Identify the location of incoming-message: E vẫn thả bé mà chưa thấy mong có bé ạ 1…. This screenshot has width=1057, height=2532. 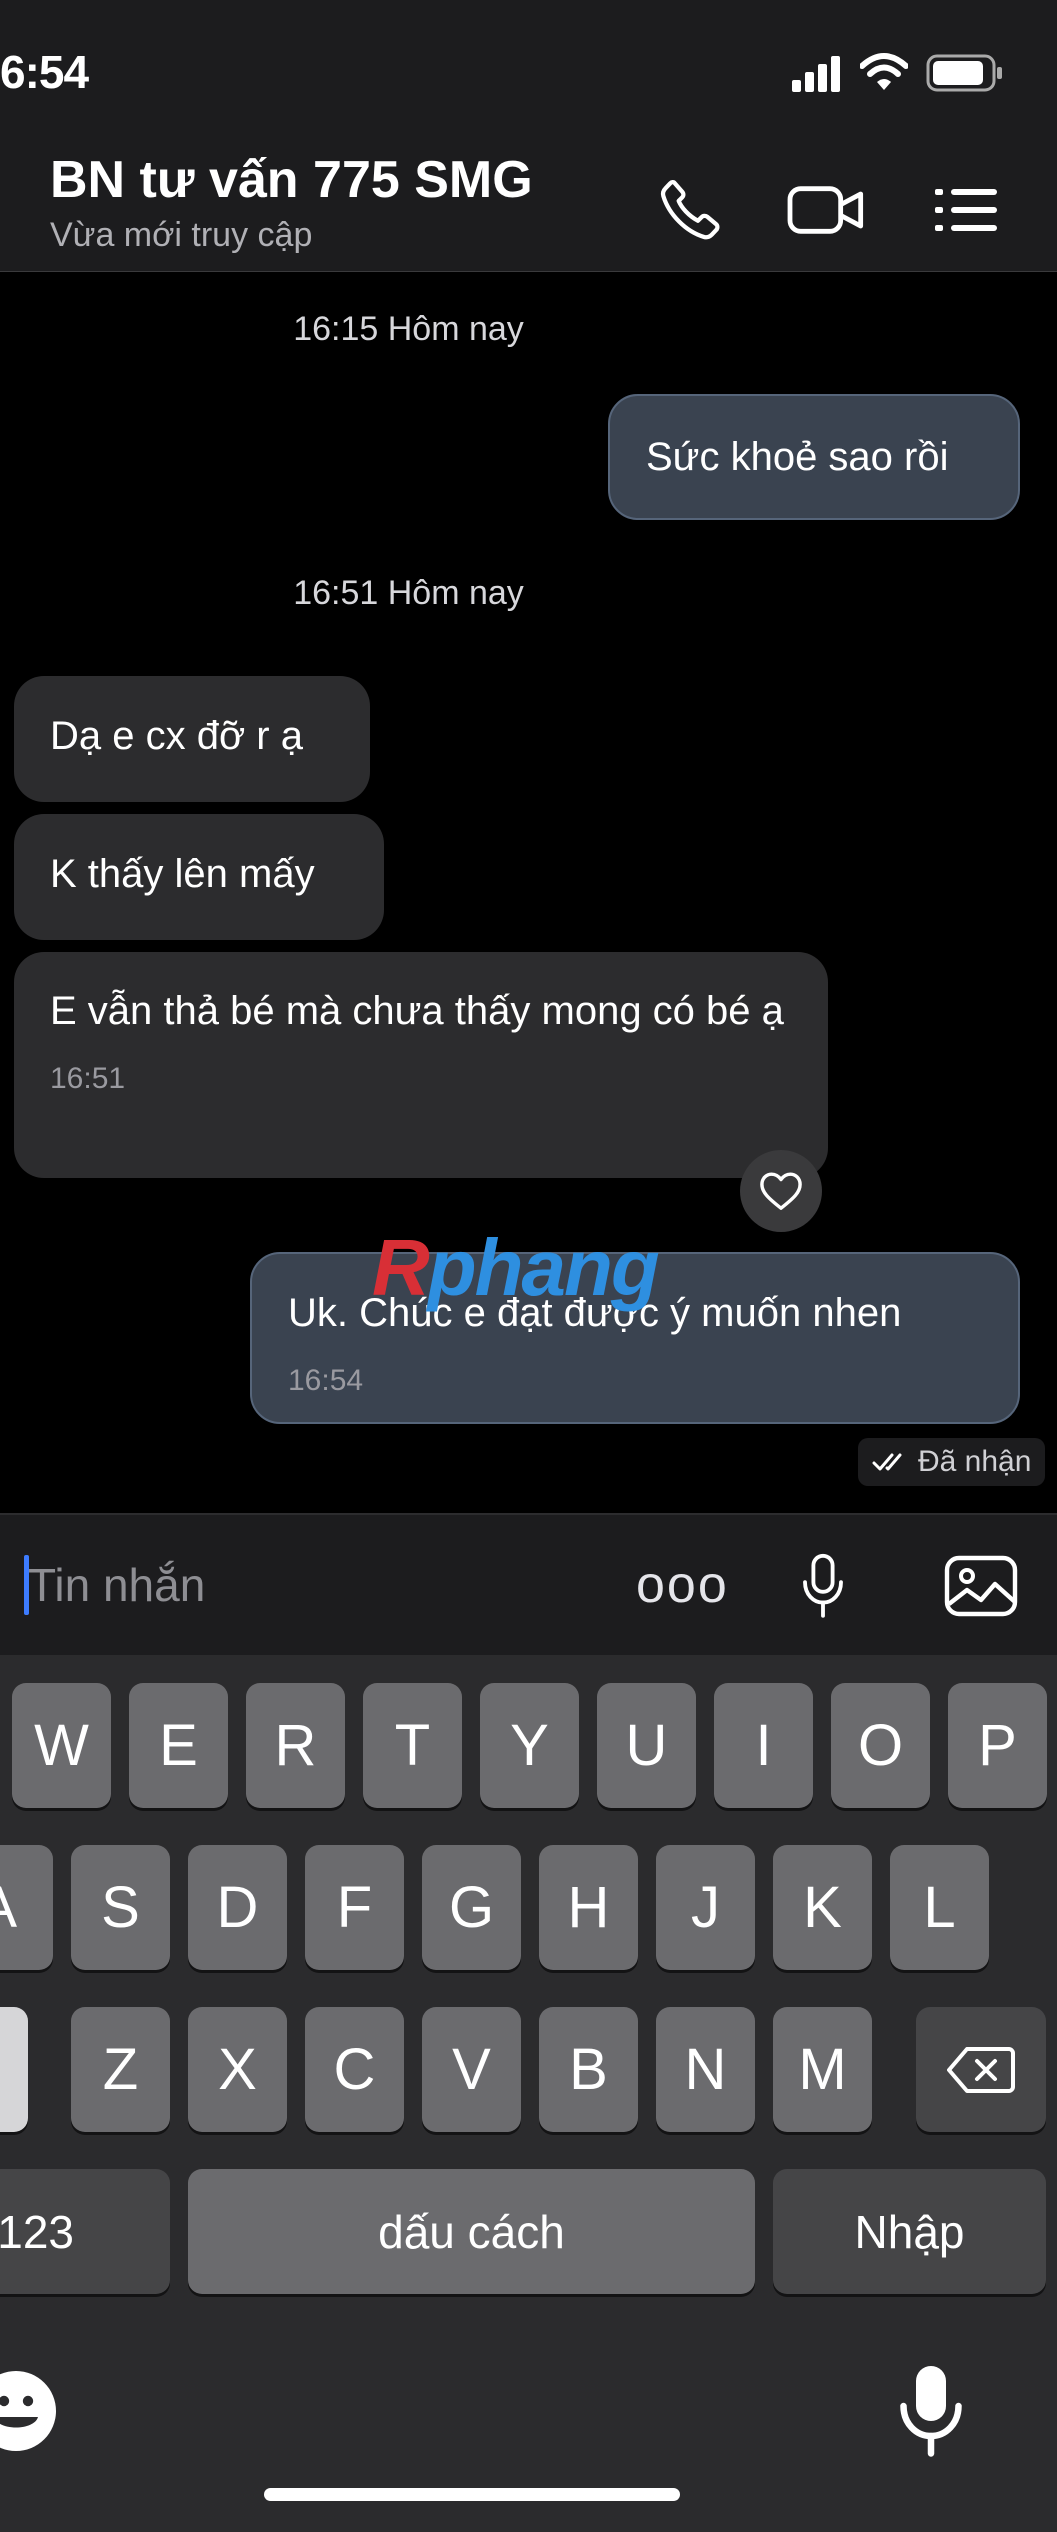
(421, 1065).